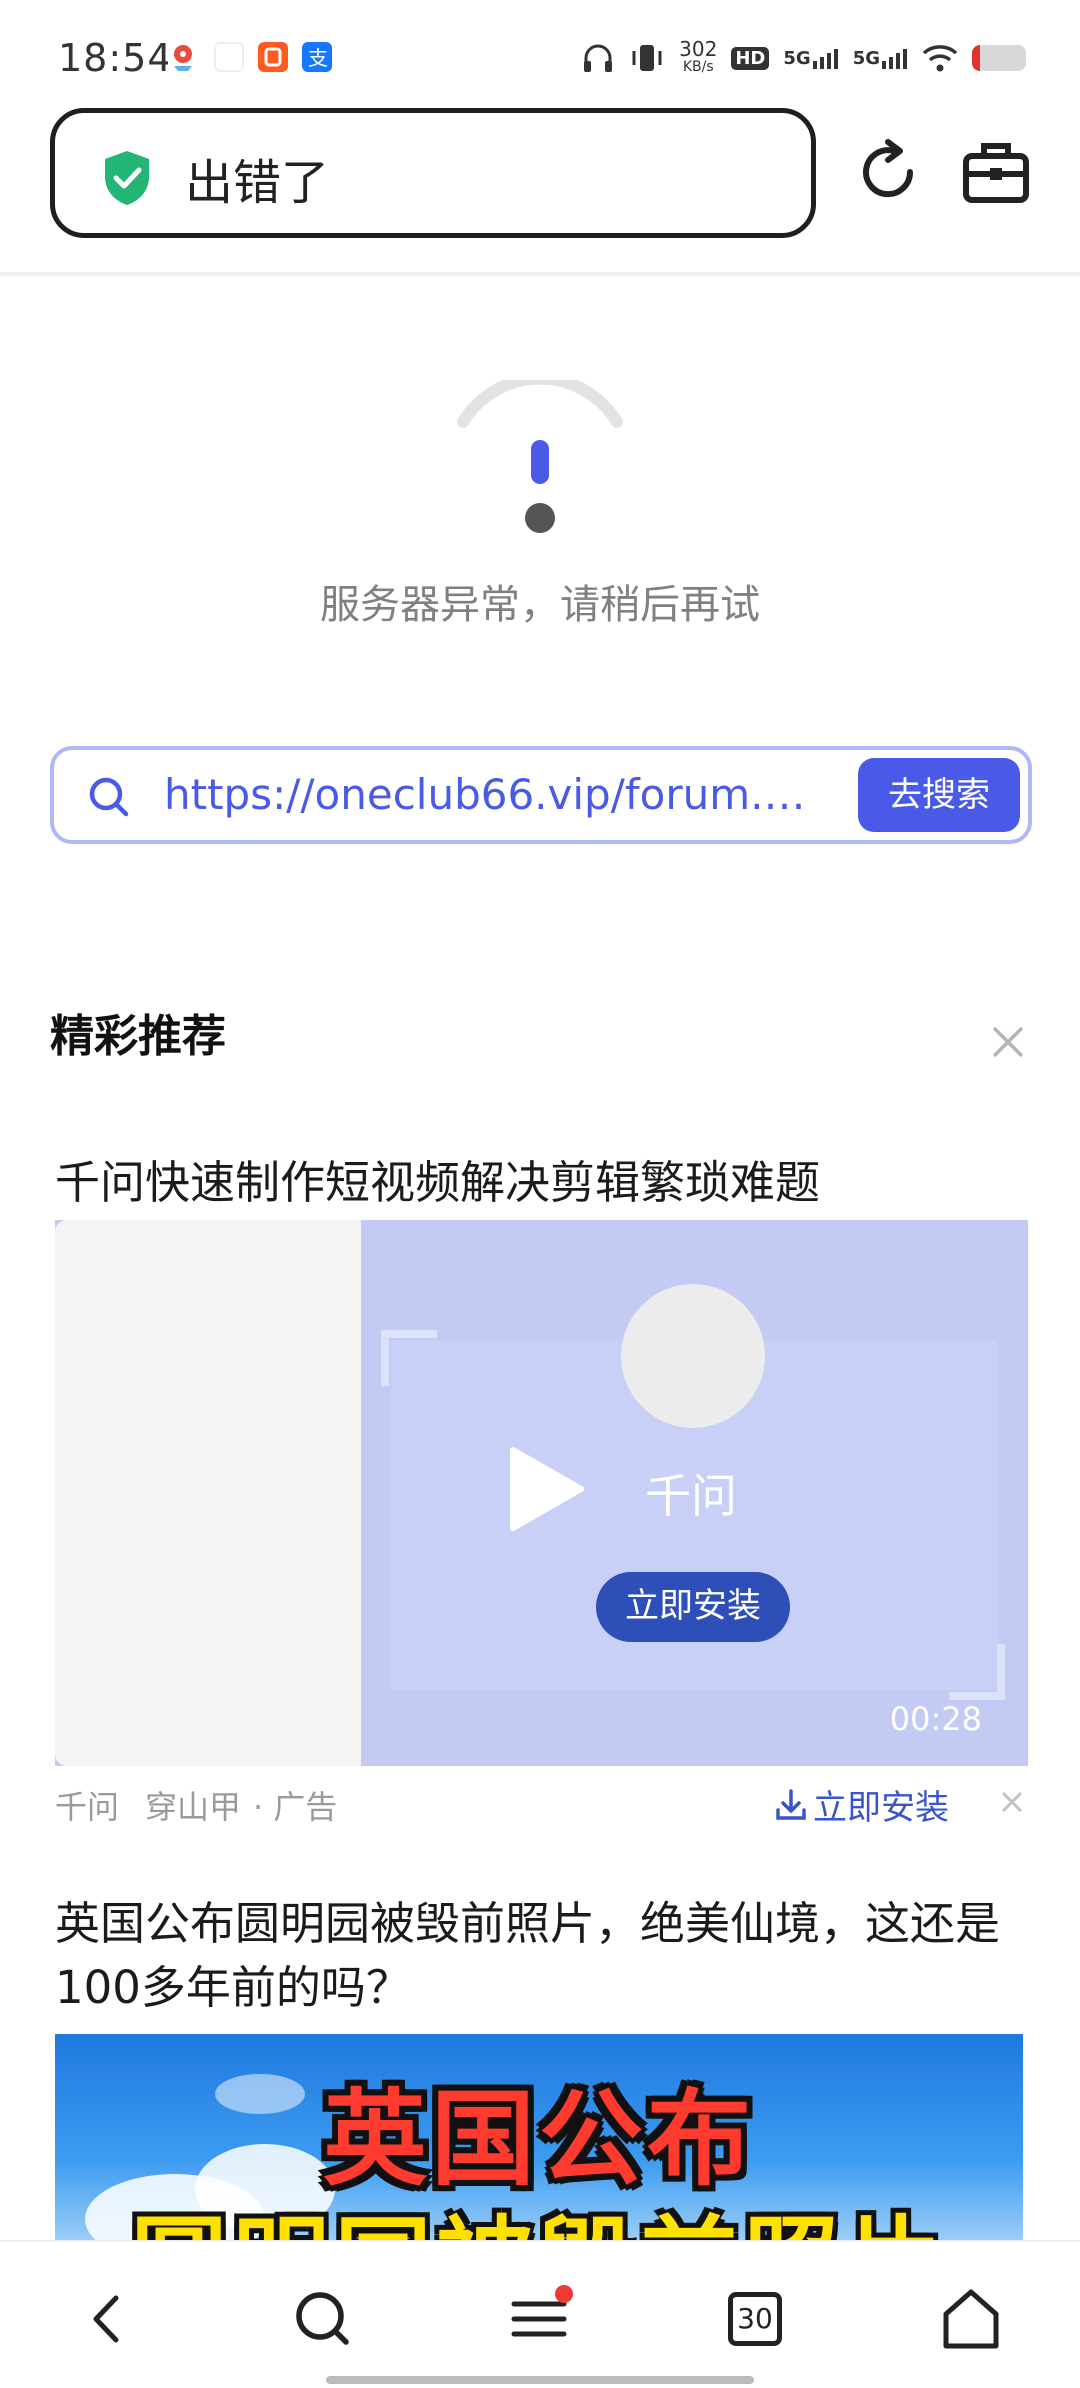 Image resolution: width=1080 pixels, height=2388 pixels. What do you see at coordinates (935, 1719) in the screenshot?
I see `video-duration: 00:28` at bounding box center [935, 1719].